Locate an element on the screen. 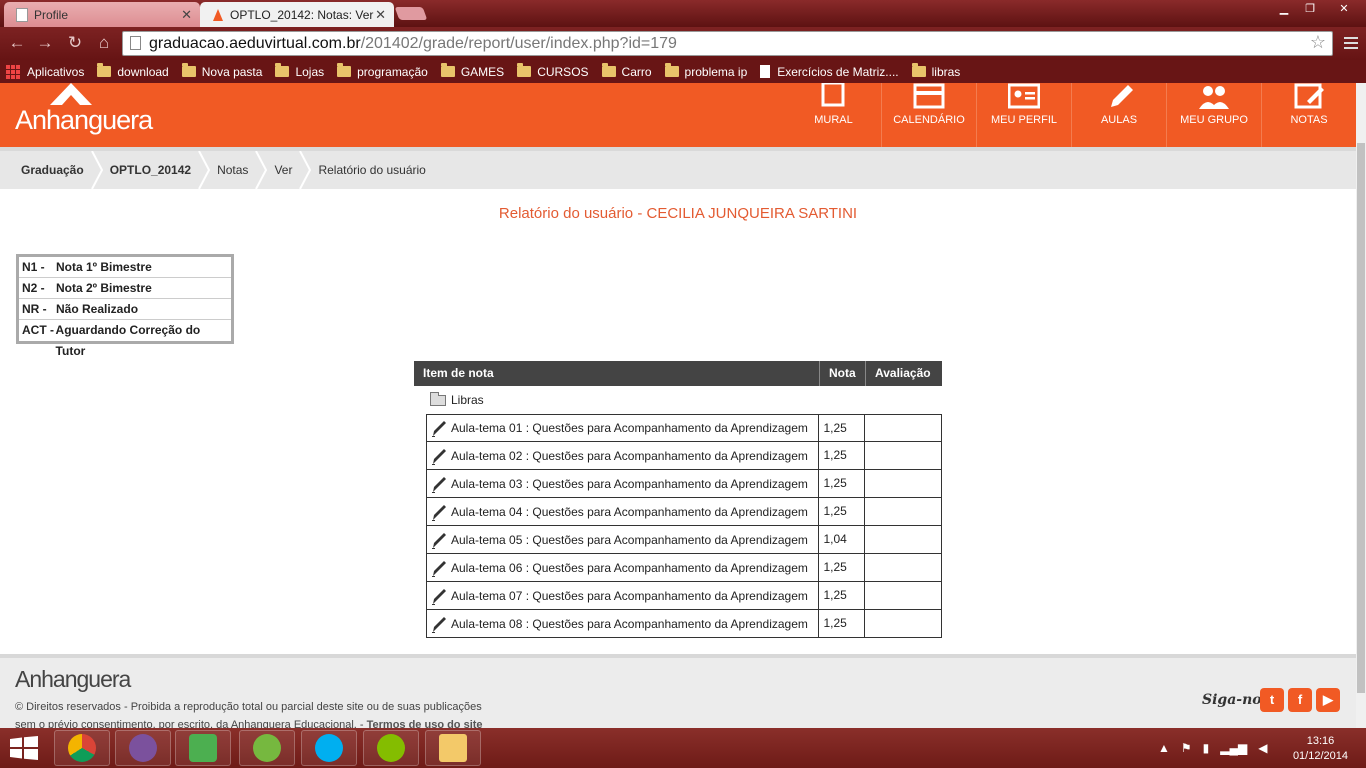 The image size is (1366, 768). new-tab-button is located at coordinates (411, 13).